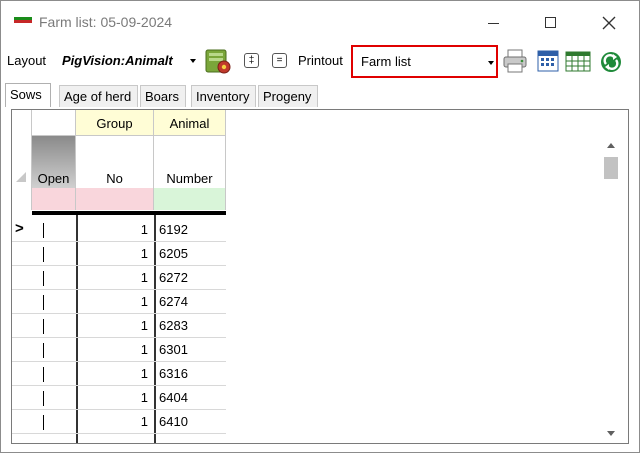 This screenshot has width=640, height=453. I want to click on expand-button: ‡, so click(251, 60).